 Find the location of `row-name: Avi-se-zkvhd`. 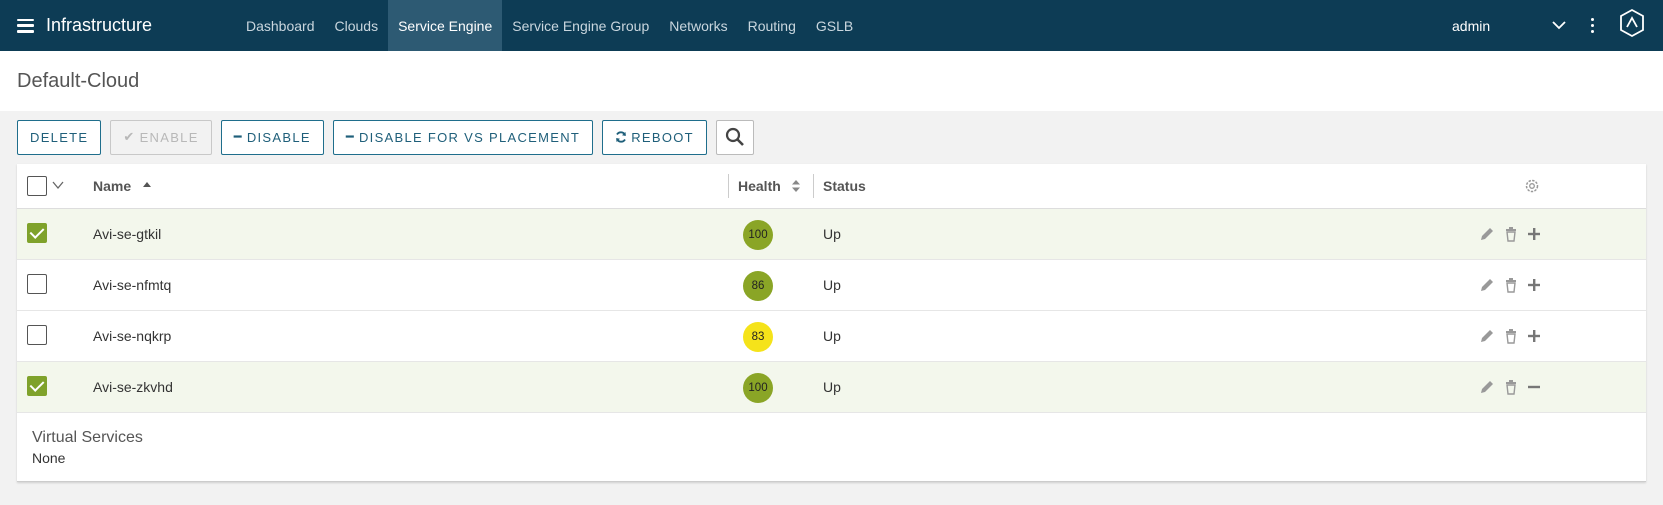

row-name: Avi-se-zkvhd is located at coordinates (133, 387).